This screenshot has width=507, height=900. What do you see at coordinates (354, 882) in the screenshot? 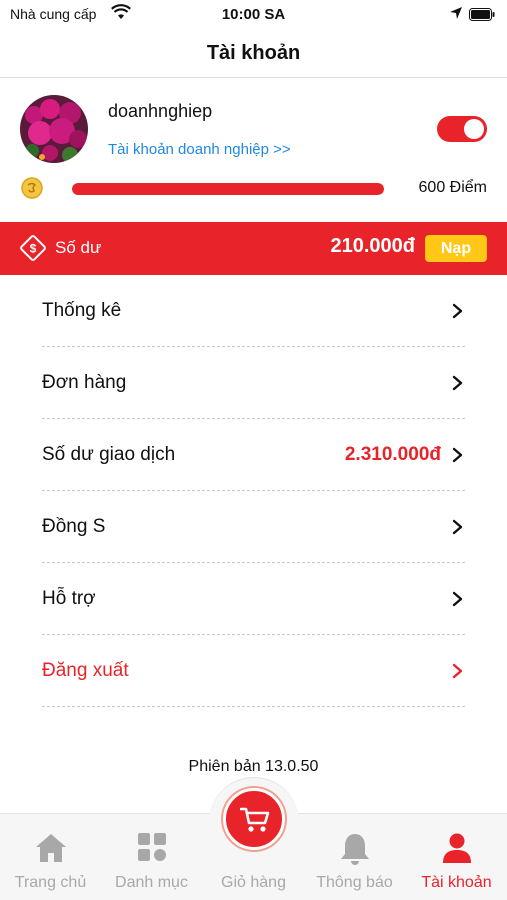
I see `tab-label: Thông báo` at bounding box center [354, 882].